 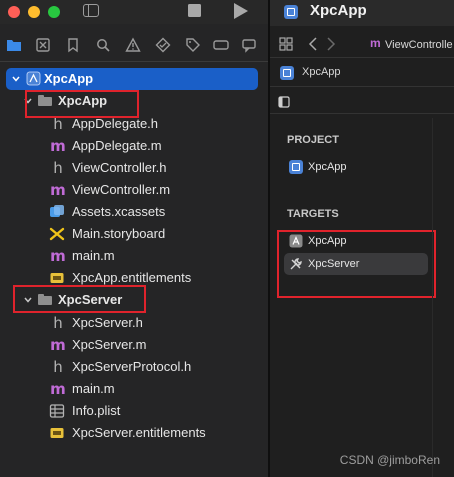 What do you see at coordinates (362, 101) in the screenshot?
I see `editor-sidebar-toggle-bar` at bounding box center [362, 101].